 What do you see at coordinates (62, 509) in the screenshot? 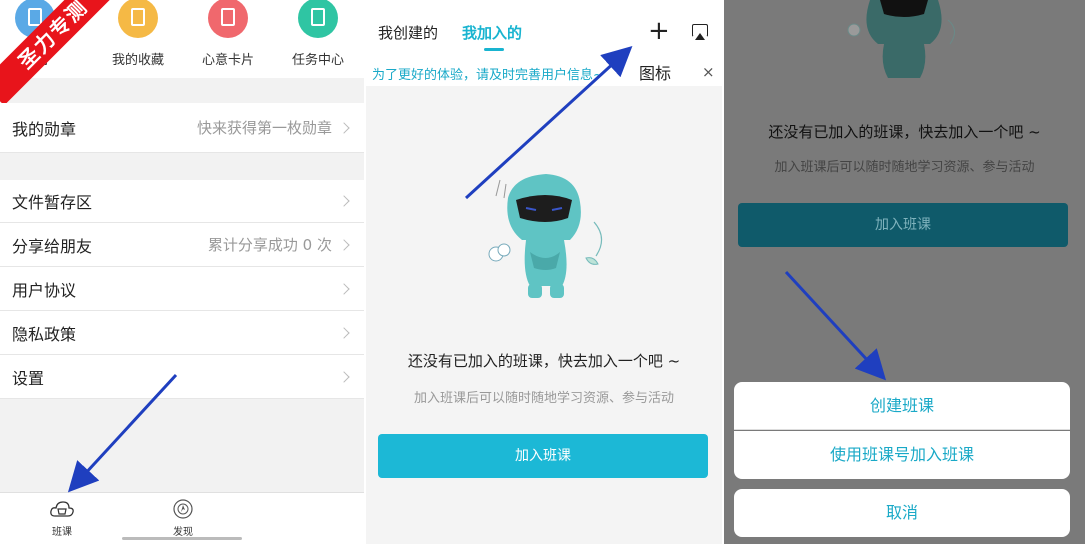
I see `cloud-class-icon` at bounding box center [62, 509].